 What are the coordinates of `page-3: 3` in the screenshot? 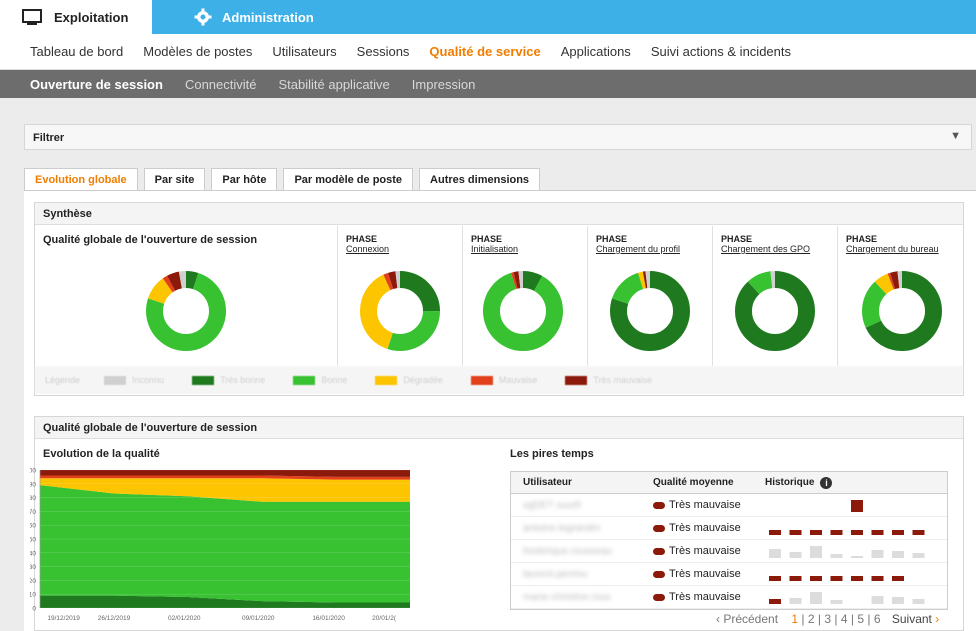 It's located at (827, 619).